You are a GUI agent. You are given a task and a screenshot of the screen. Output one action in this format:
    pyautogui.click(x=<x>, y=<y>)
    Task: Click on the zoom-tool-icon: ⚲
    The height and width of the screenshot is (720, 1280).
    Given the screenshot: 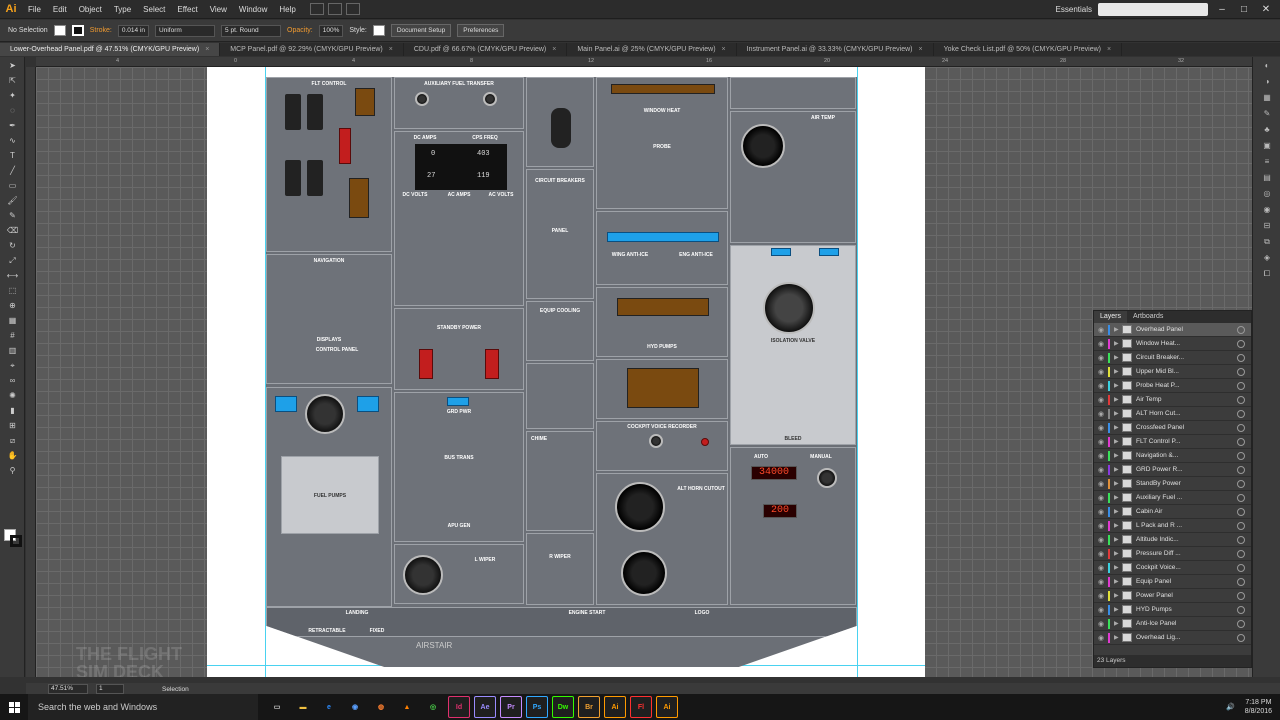 What is the action you would take?
    pyautogui.click(x=12, y=470)
    